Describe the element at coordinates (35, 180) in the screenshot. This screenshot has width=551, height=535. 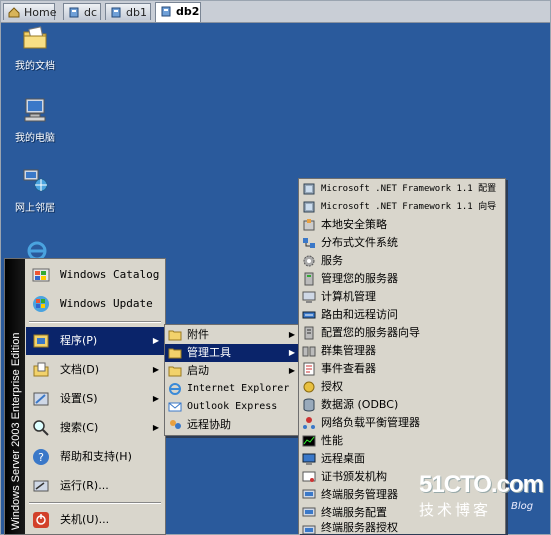
I see `network-icon` at that location.